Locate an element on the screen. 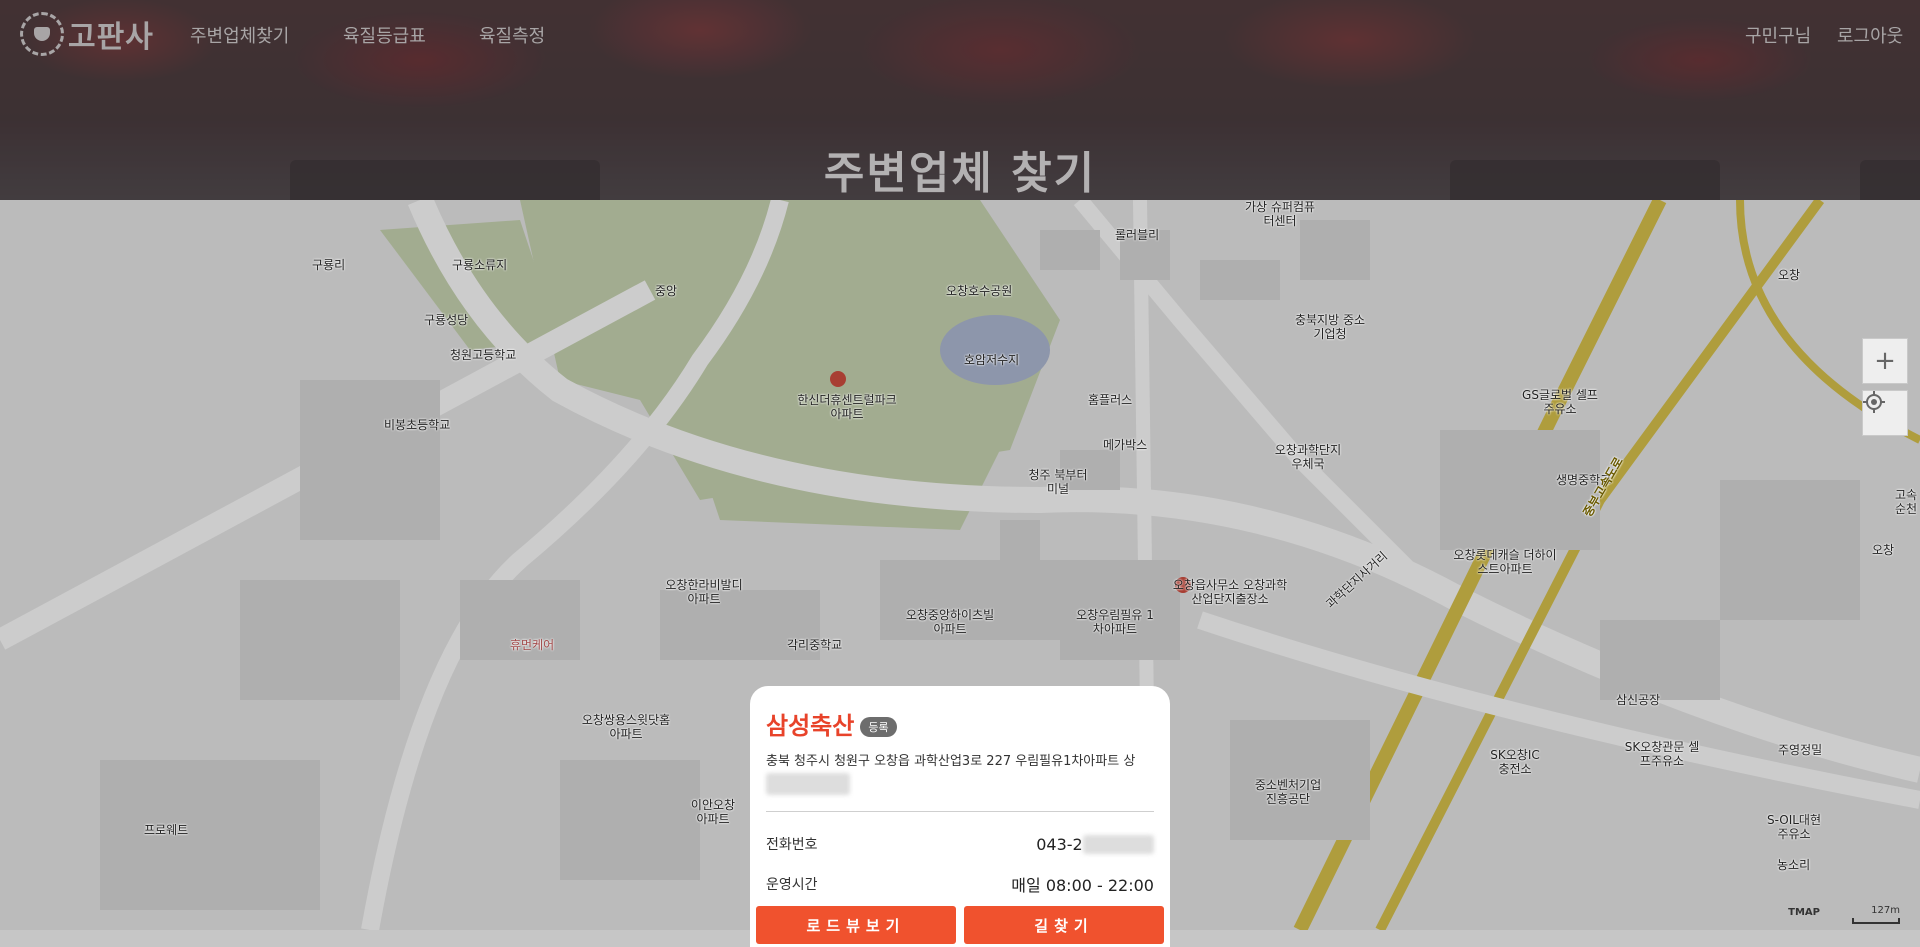 This screenshot has width=1920, height=947. page-title: 주변업체 찾기 is located at coordinates (960, 173).